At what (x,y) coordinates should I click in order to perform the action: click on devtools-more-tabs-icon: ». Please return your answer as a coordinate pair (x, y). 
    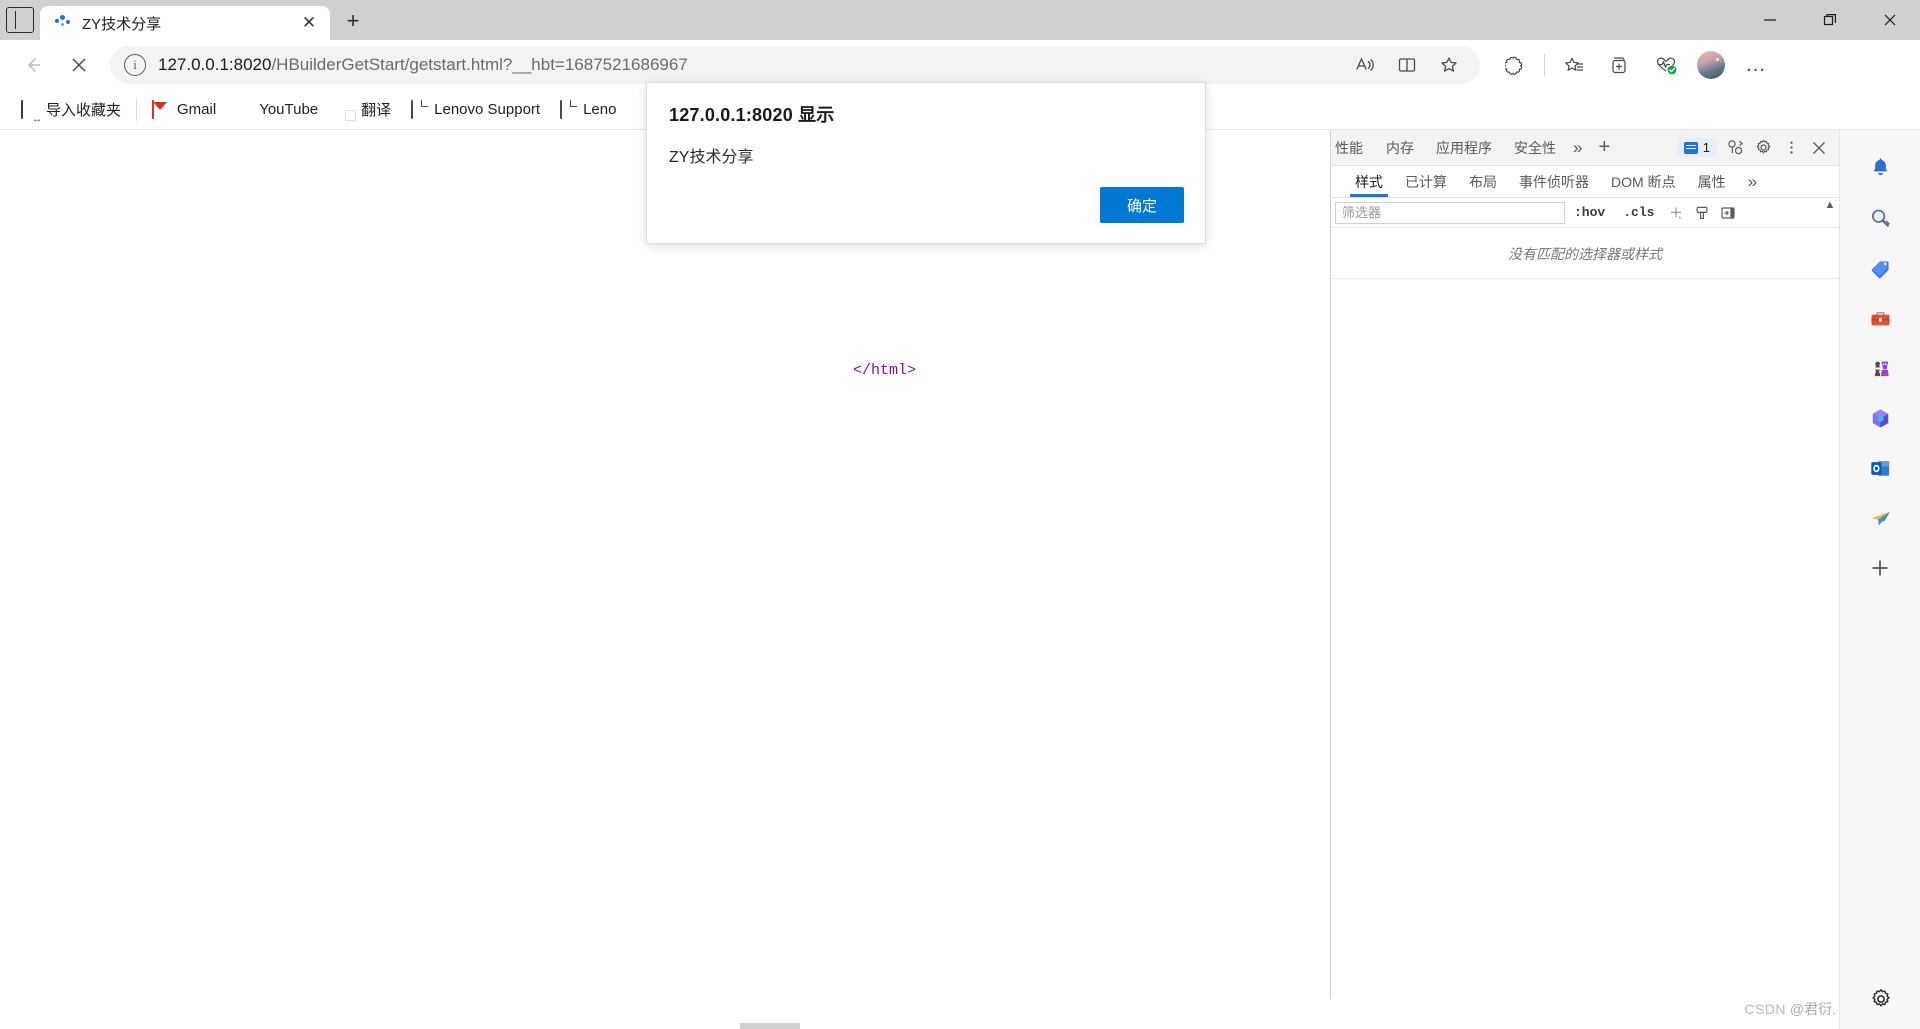
    Looking at the image, I should click on (1577, 148).